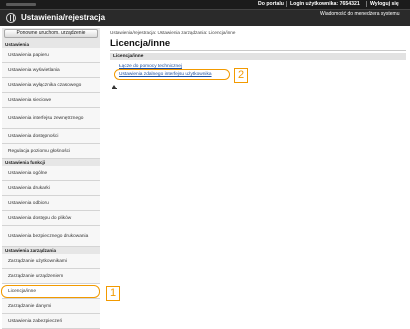  I want to click on product-name-blurred, so click(21, 4).